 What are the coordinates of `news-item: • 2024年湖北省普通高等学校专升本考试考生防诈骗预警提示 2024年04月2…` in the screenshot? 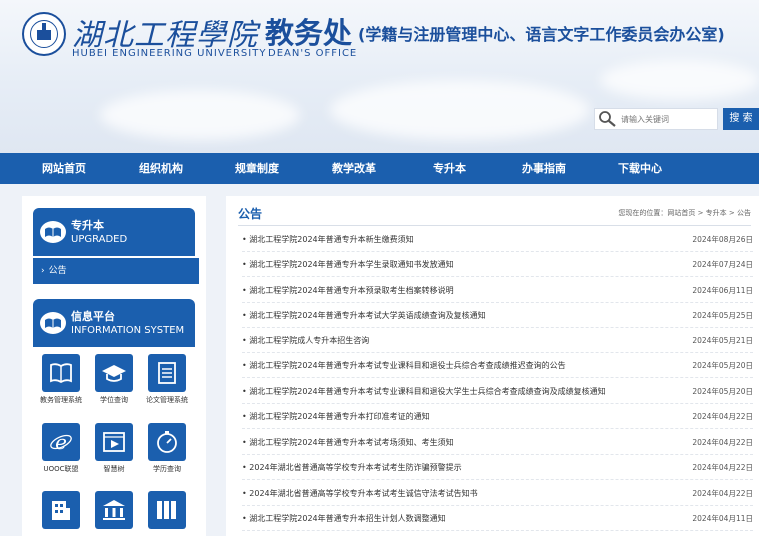 It's located at (497, 467).